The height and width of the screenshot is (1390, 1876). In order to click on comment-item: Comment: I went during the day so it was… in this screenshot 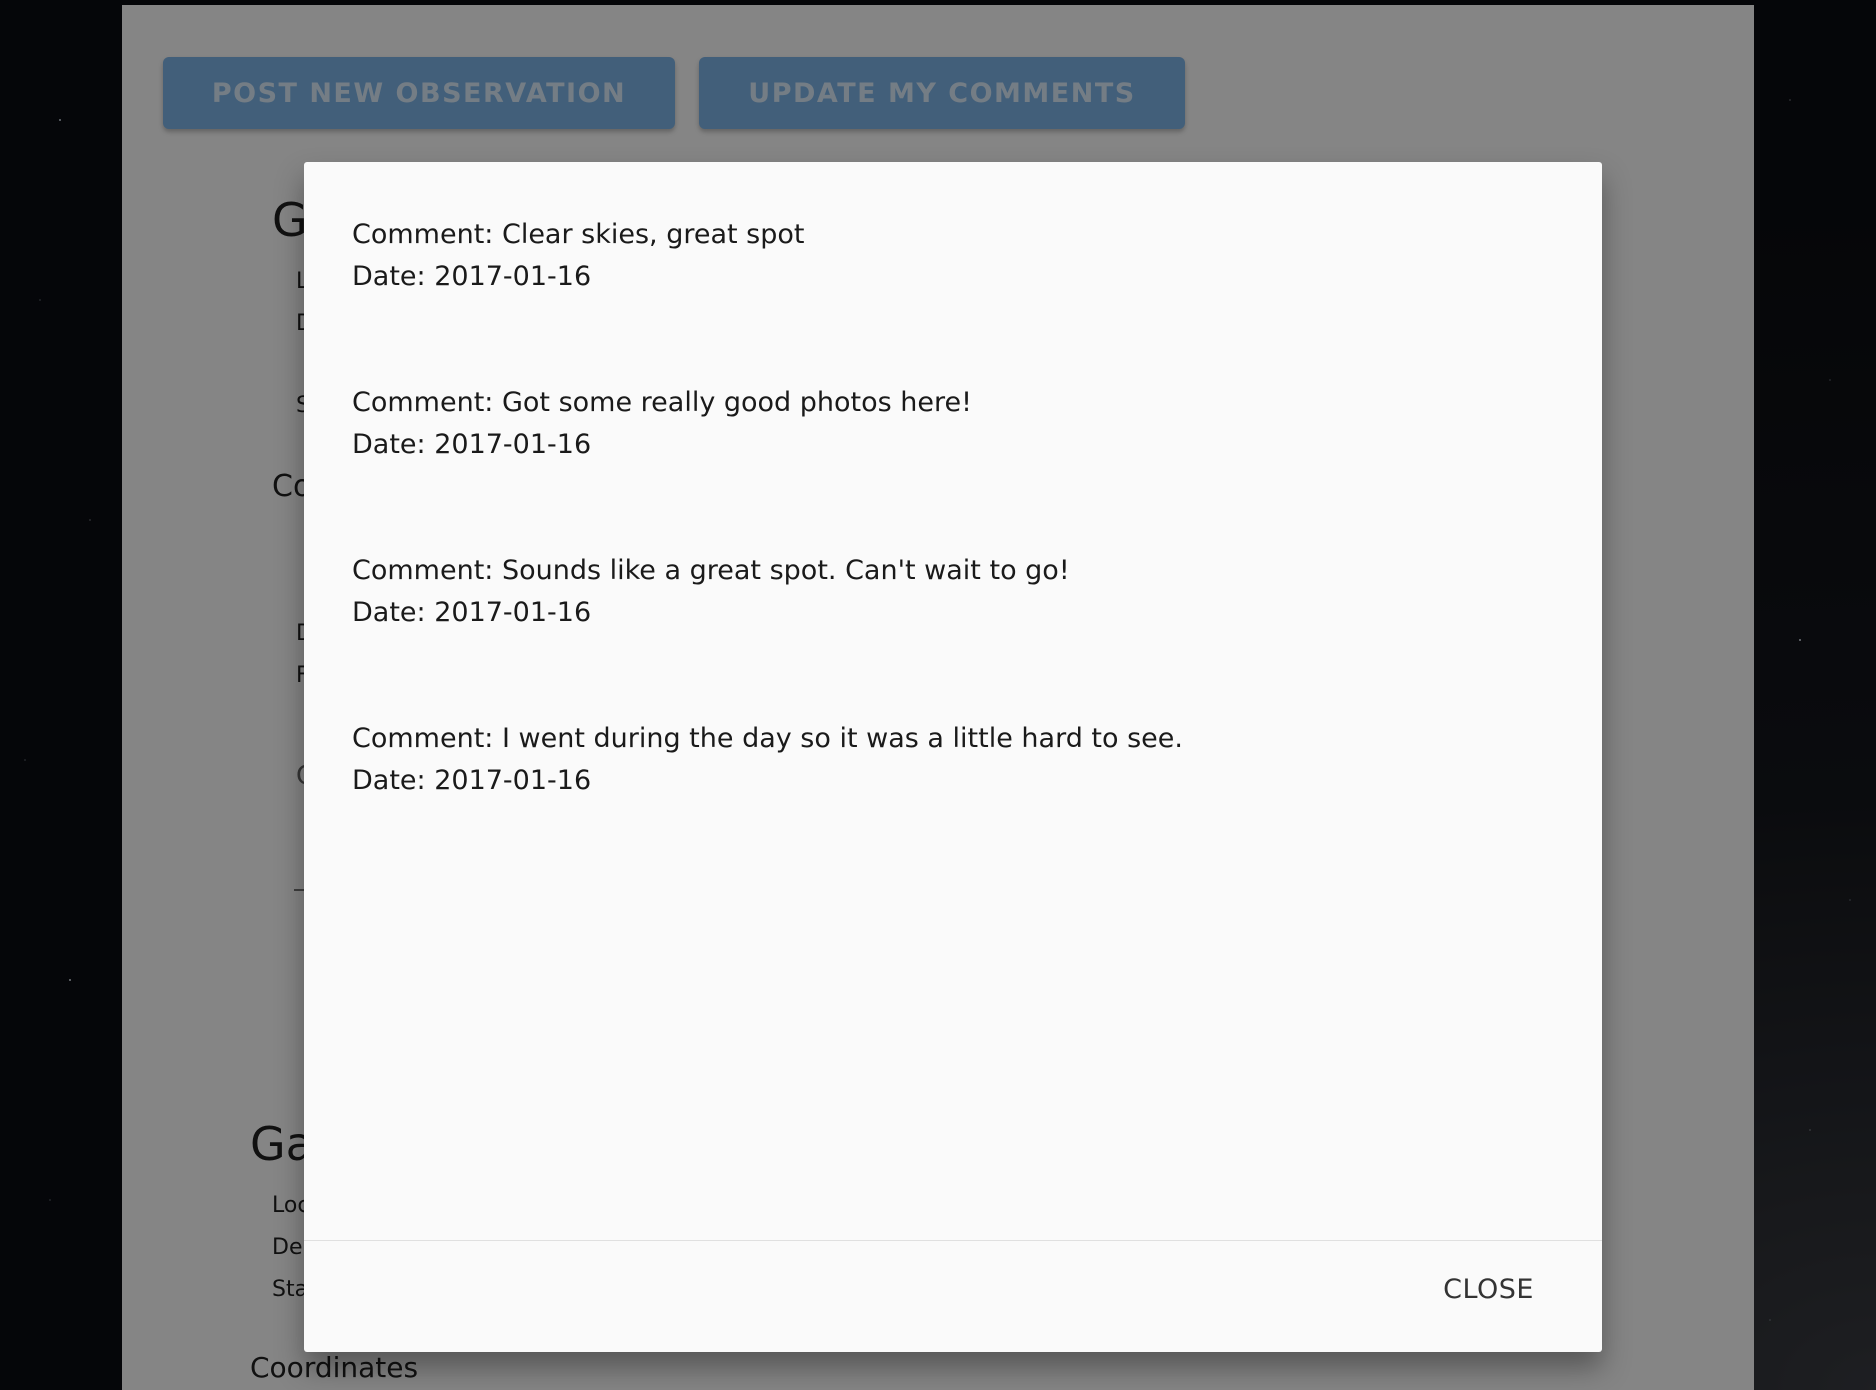, I will do `click(953, 802)`.